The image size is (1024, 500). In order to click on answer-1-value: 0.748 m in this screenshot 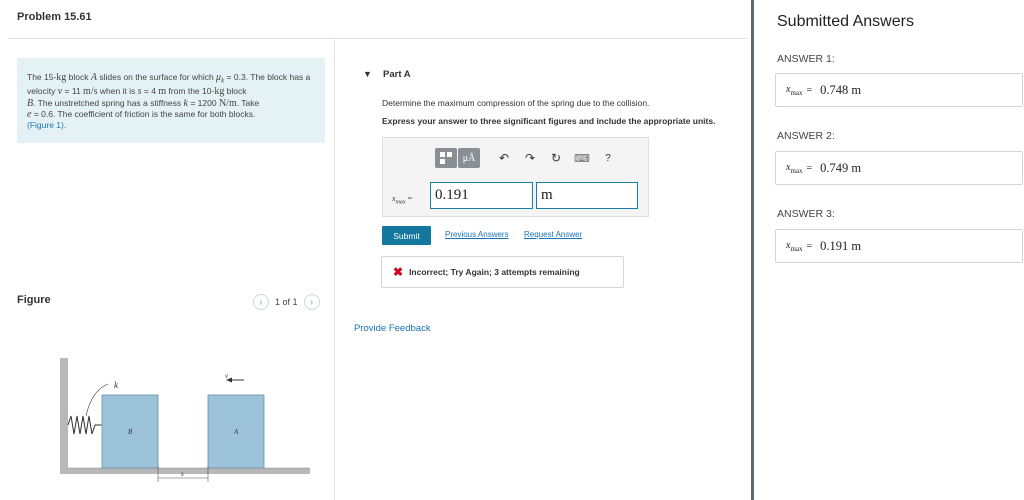, I will do `click(841, 89)`.